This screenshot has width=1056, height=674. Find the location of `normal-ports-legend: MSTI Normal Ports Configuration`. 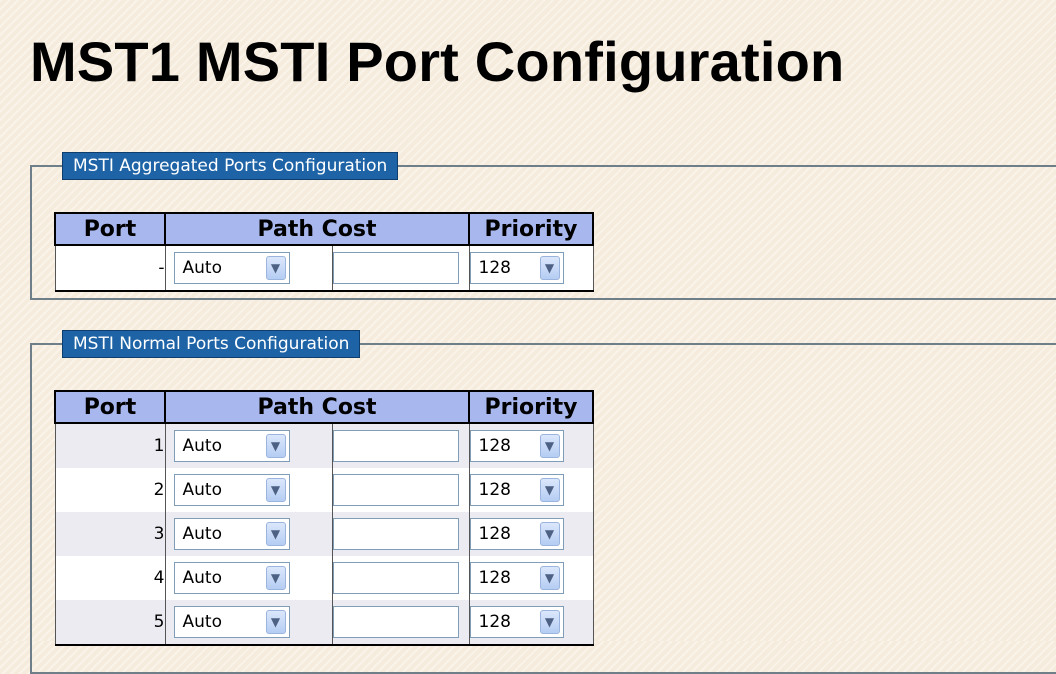

normal-ports-legend: MSTI Normal Ports Configuration is located at coordinates (211, 344).